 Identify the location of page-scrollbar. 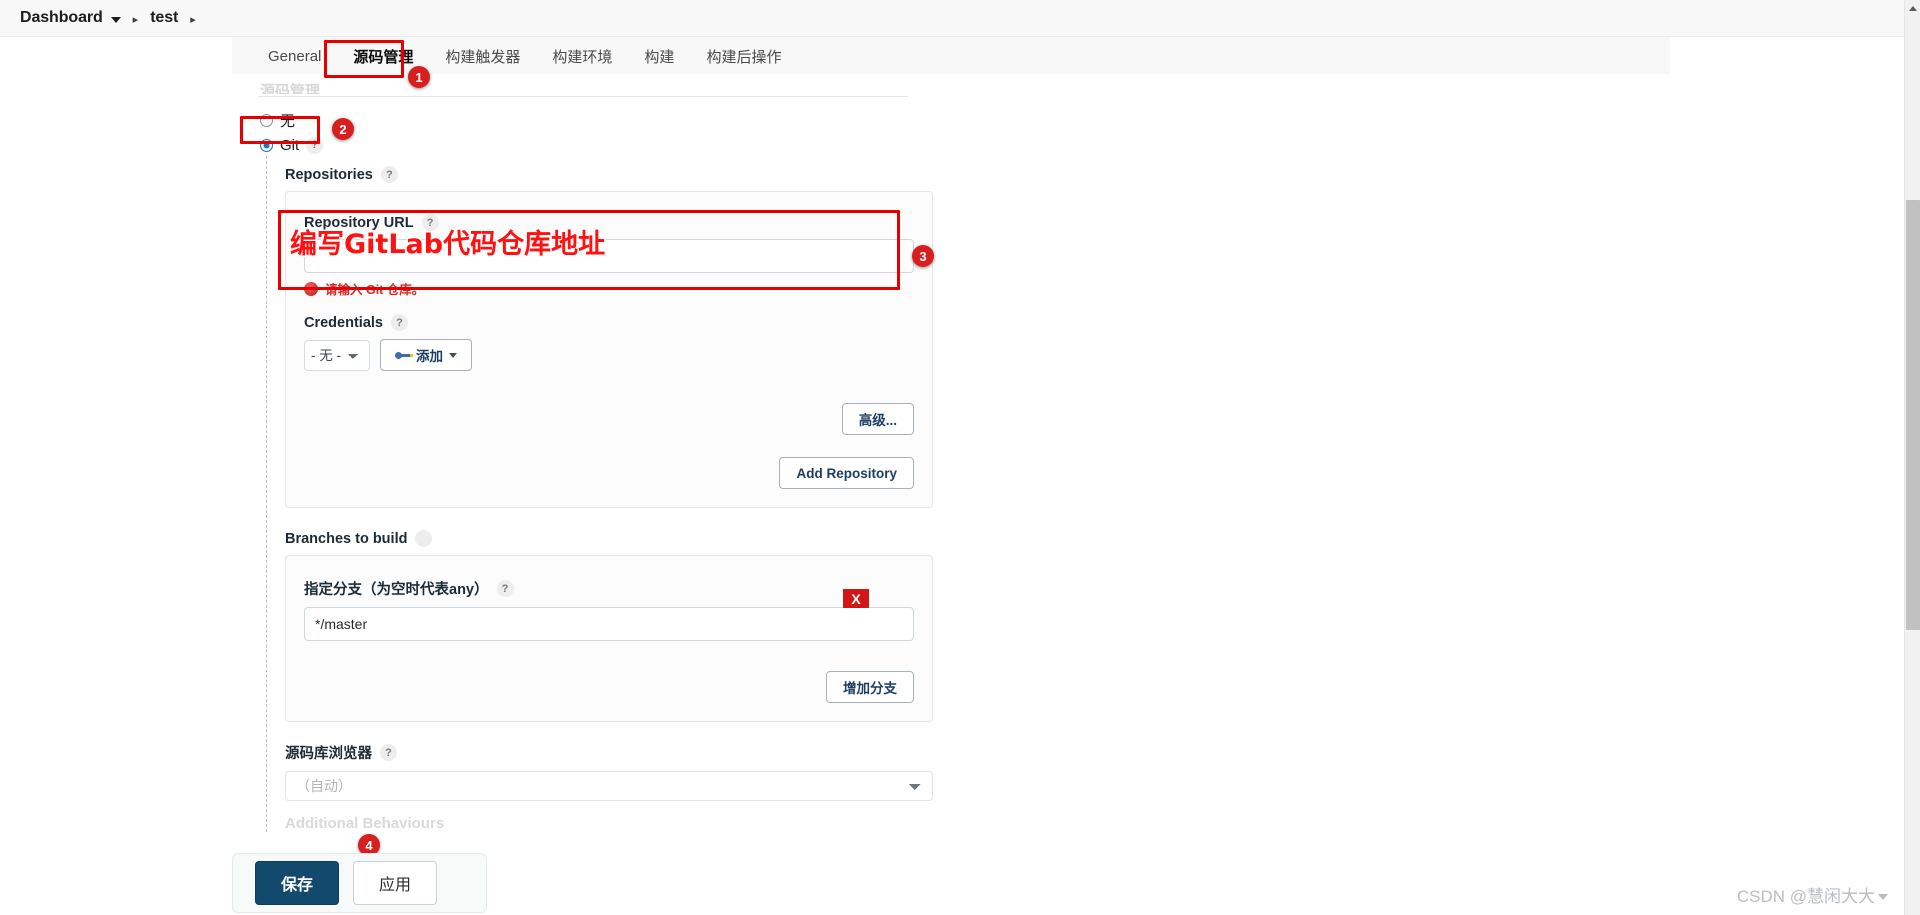
(1912, 457).